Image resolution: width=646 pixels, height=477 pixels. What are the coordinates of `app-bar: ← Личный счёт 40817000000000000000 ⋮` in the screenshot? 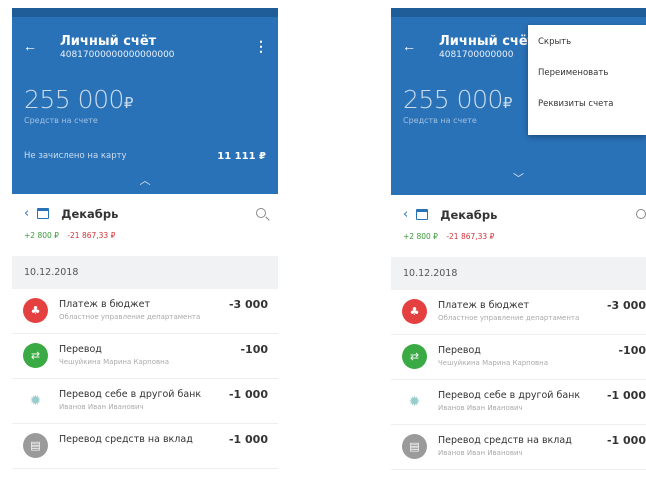 It's located at (145, 42).